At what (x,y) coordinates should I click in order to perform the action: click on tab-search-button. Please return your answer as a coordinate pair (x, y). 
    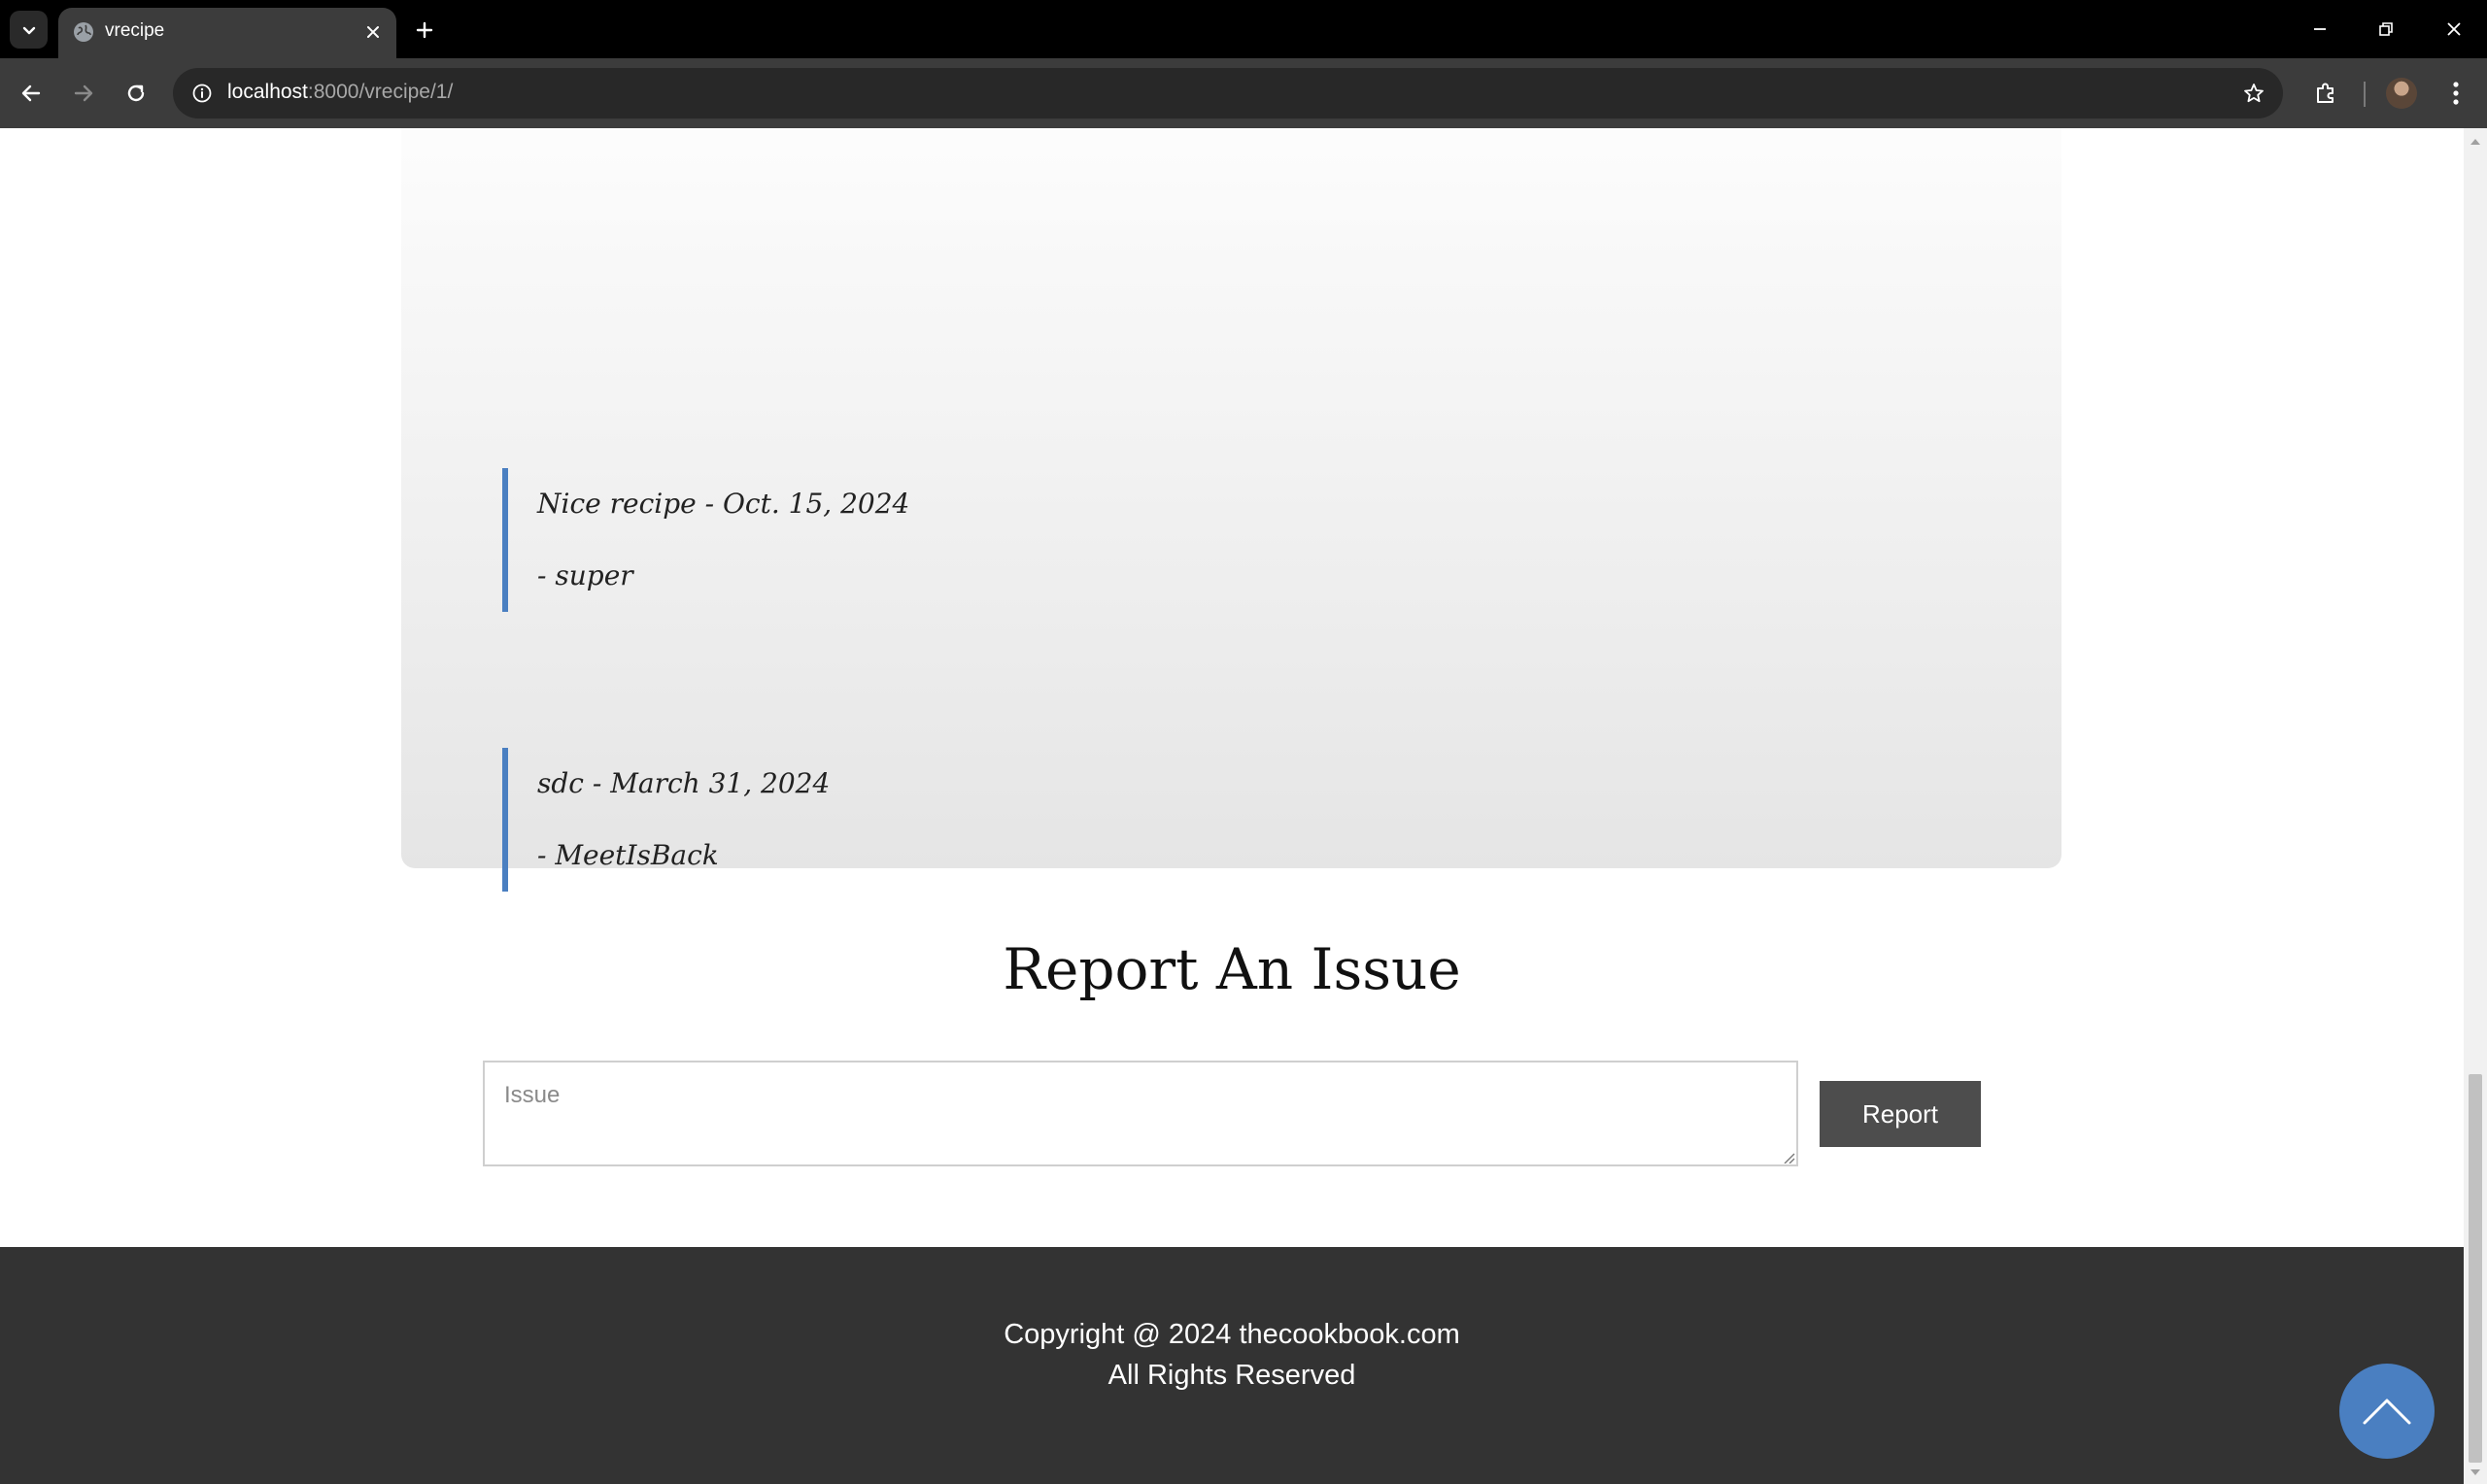
    Looking at the image, I should click on (29, 30).